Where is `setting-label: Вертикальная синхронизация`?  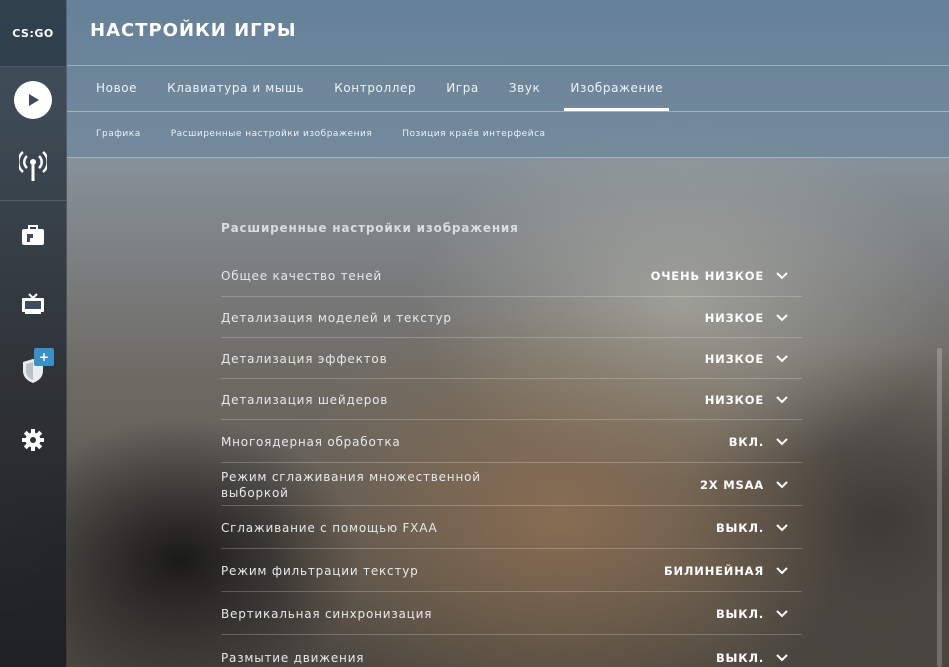 setting-label: Вертикальная синхронизация is located at coordinates (327, 614).